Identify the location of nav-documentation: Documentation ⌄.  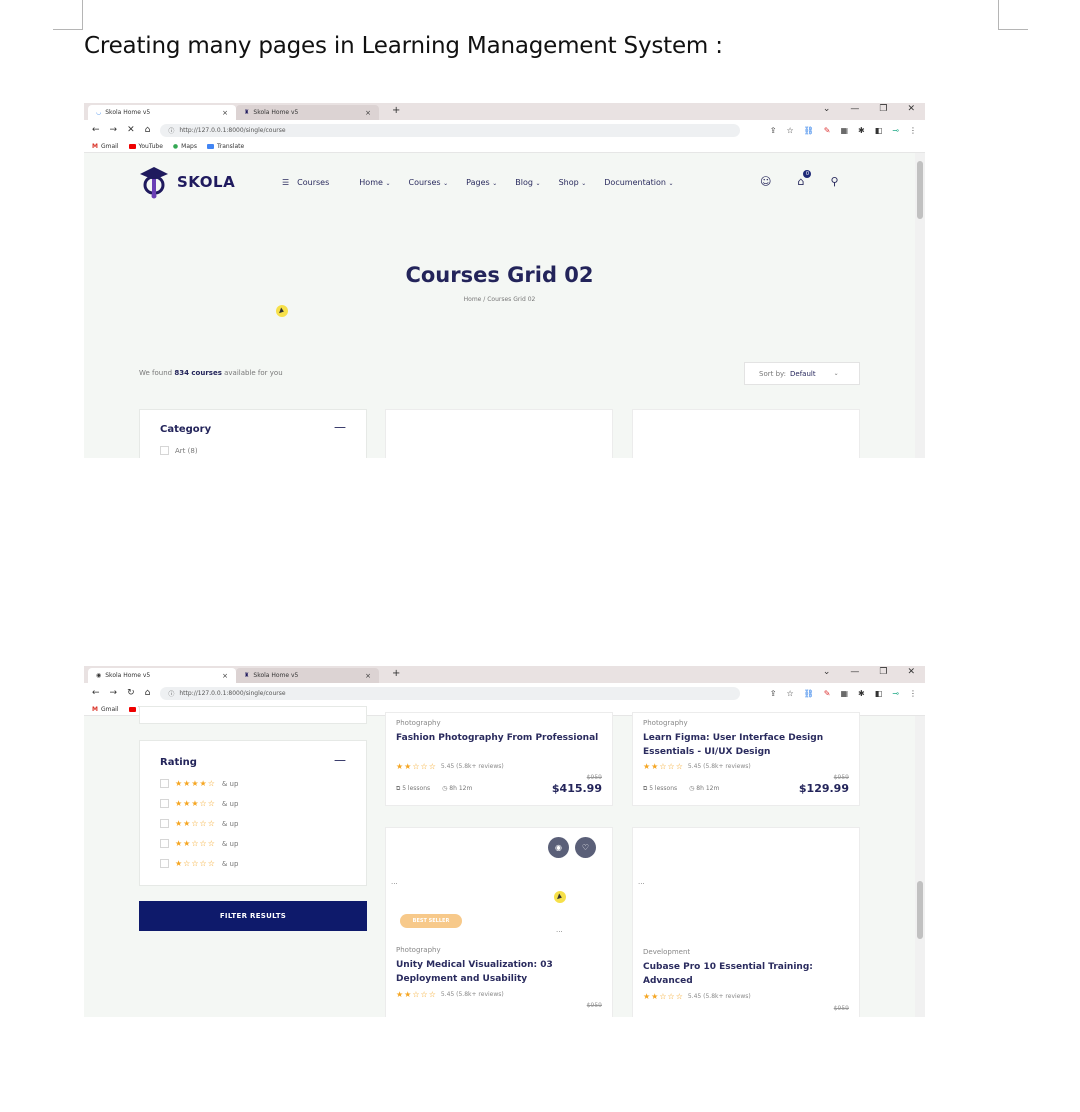
(638, 182).